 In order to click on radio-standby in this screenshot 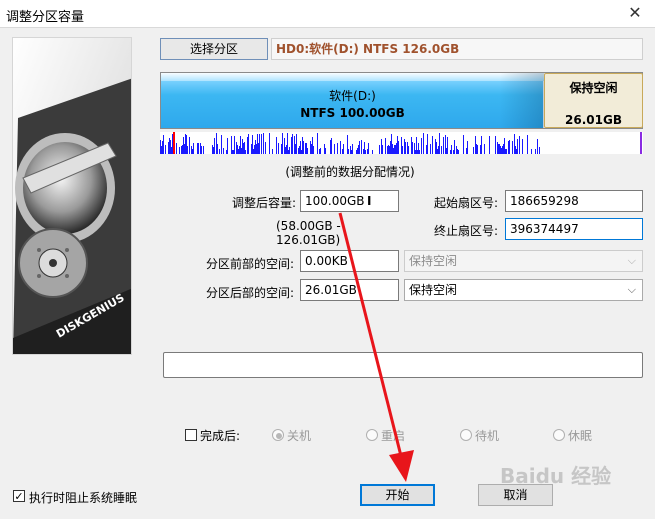, I will do `click(466, 435)`.